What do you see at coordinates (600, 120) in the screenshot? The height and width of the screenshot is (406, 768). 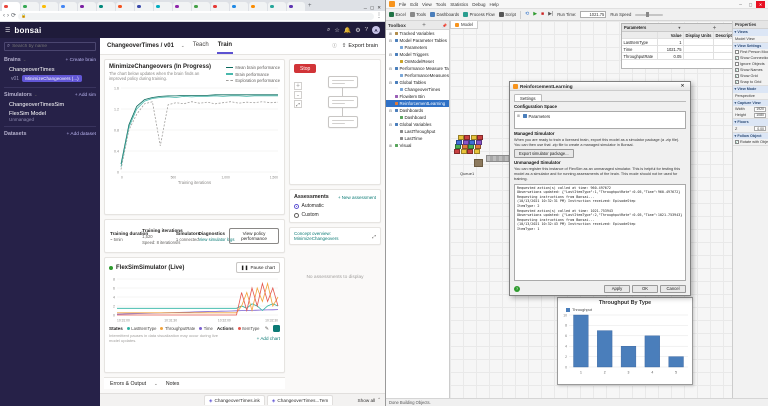 I see `config-space-list: ⊞ Parameters` at bounding box center [600, 120].